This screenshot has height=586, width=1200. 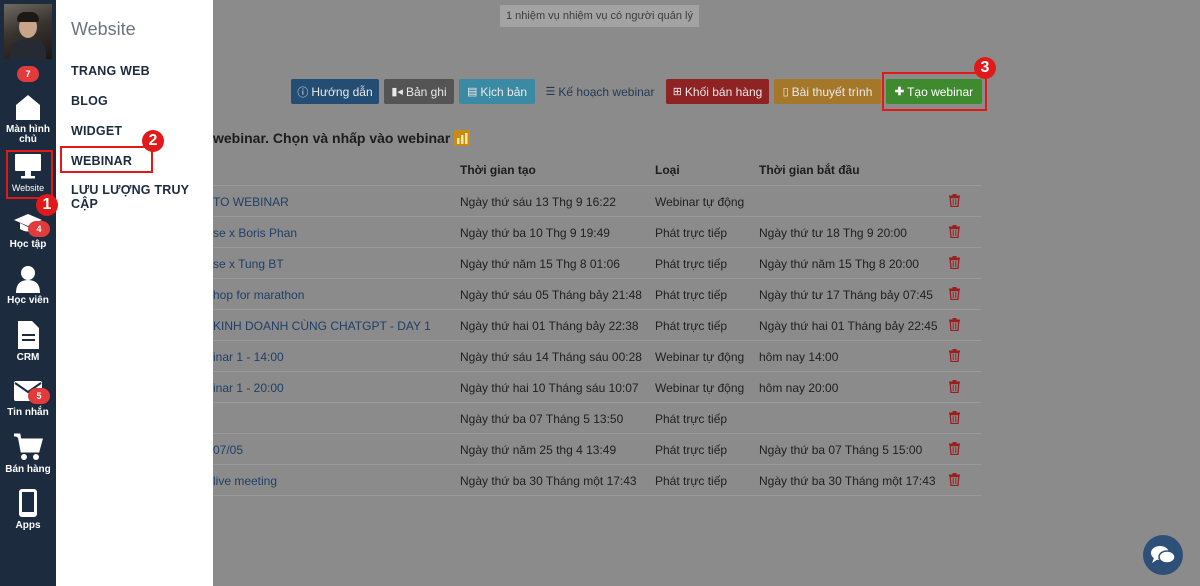 What do you see at coordinates (303, 92) in the screenshot?
I see `info-icon: ⓘ` at bounding box center [303, 92].